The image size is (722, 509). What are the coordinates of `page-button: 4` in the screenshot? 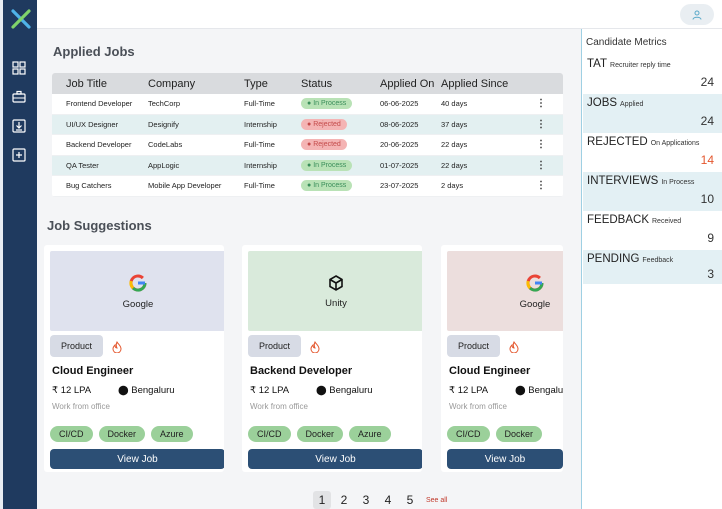 It's located at (388, 500).